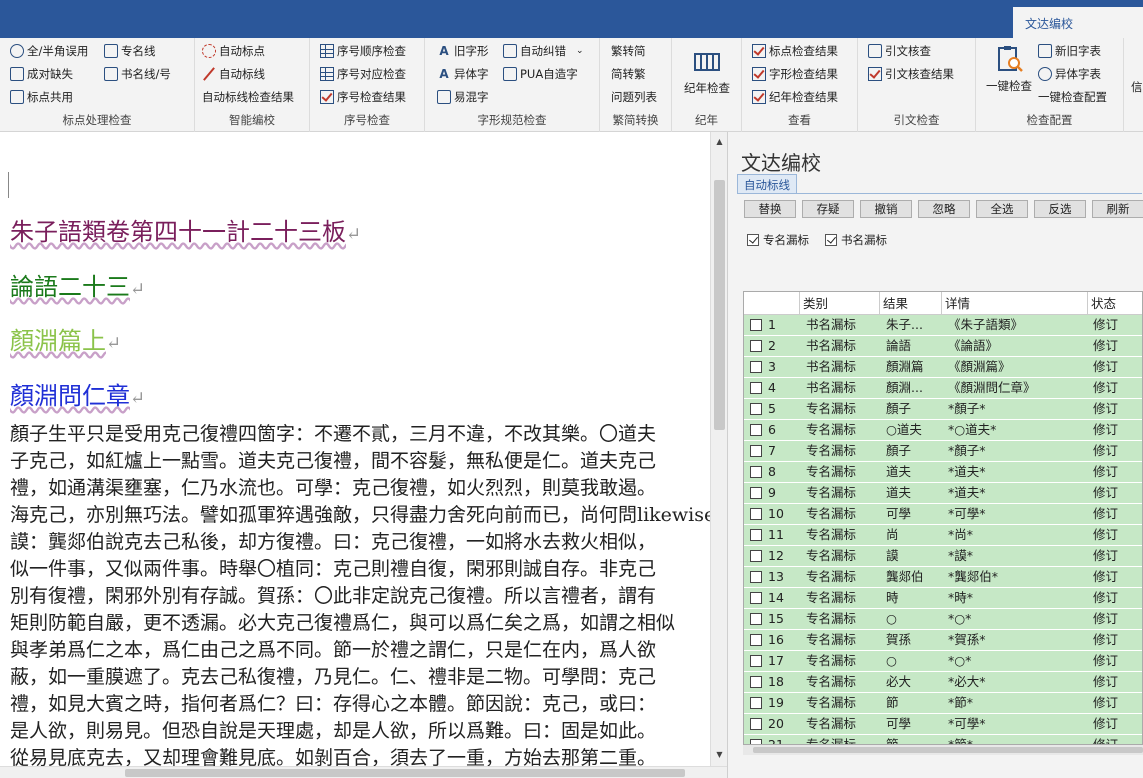  I want to click on issue-list-button: 问题列表, so click(634, 97).